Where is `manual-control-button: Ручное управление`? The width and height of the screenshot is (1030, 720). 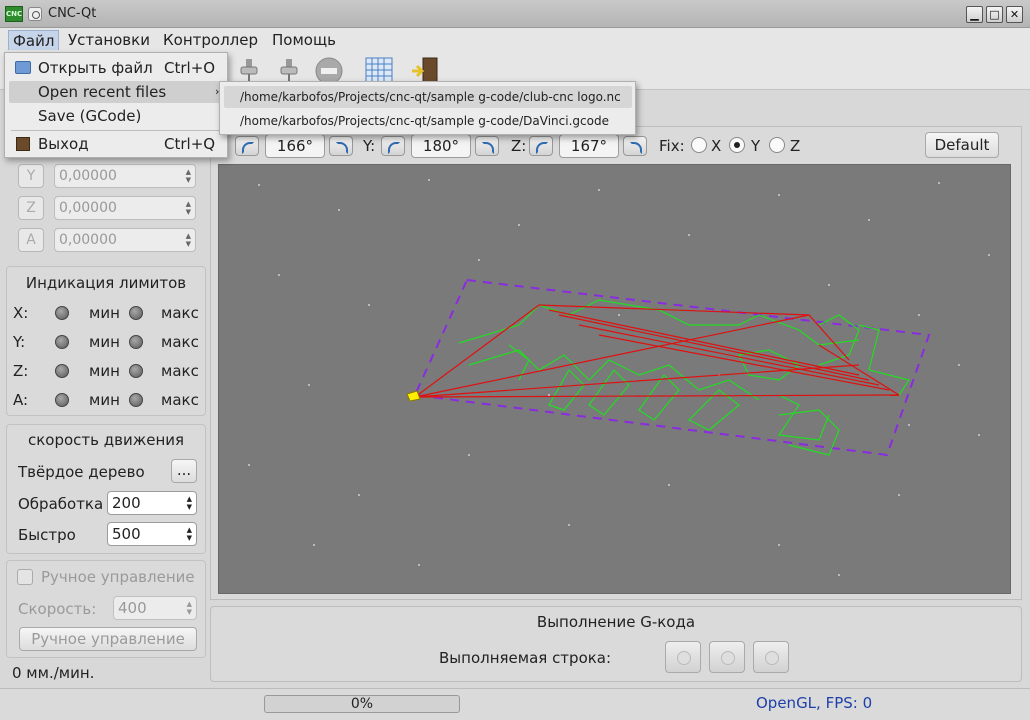
manual-control-button: Ручное управление is located at coordinates (108, 639).